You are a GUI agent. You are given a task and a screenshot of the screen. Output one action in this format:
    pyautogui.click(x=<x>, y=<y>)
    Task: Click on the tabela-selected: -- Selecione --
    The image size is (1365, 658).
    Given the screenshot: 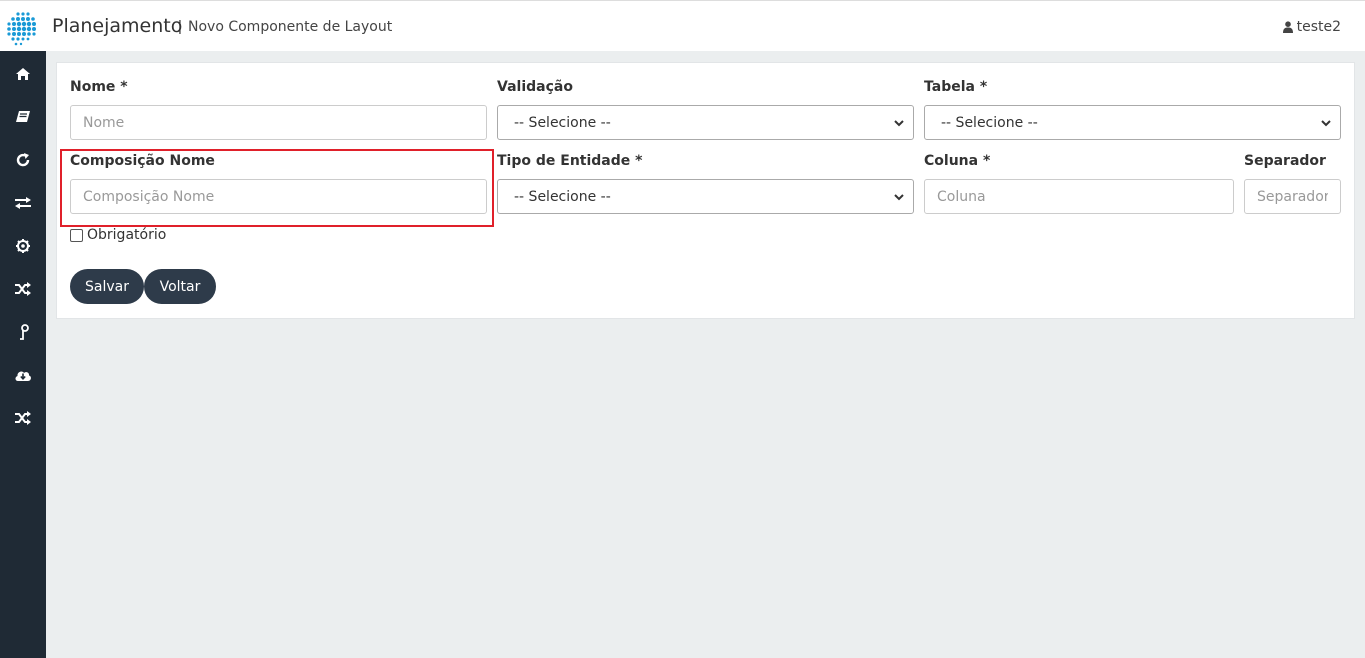 What is the action you would take?
    pyautogui.click(x=989, y=122)
    